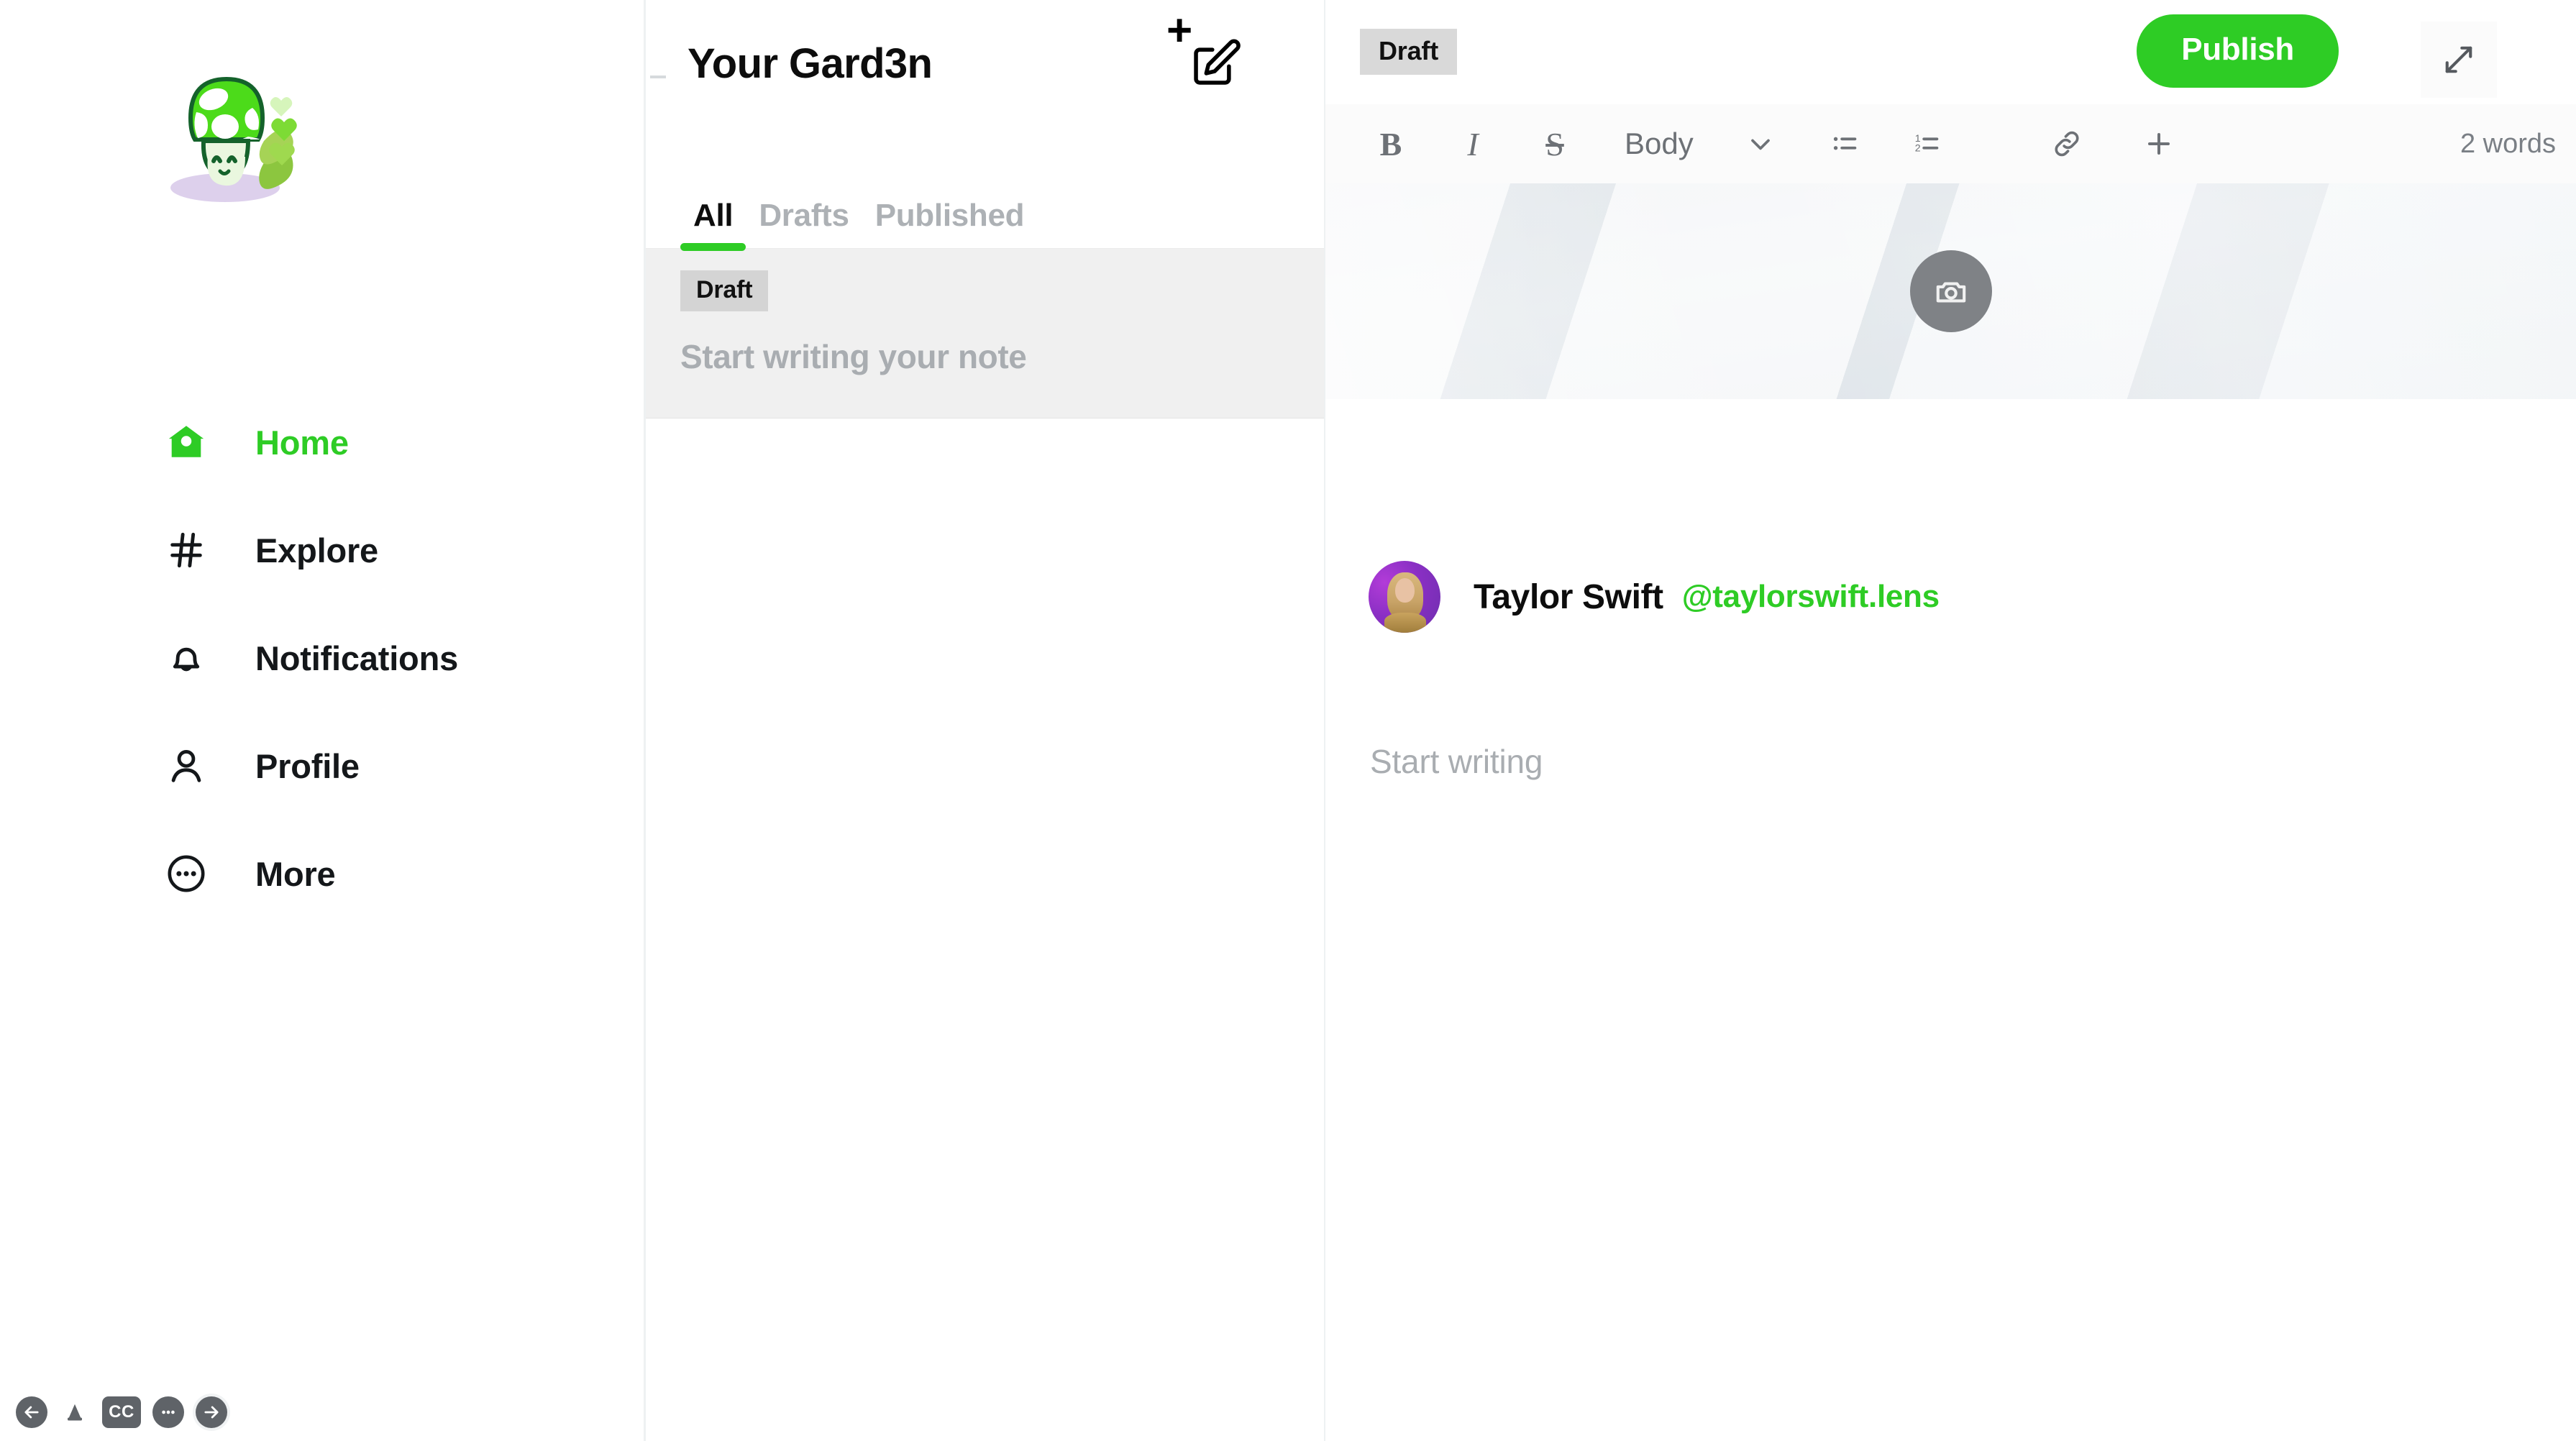 This screenshot has height=1441, width=2576. I want to click on svg-text: 2, so click(1917, 149).